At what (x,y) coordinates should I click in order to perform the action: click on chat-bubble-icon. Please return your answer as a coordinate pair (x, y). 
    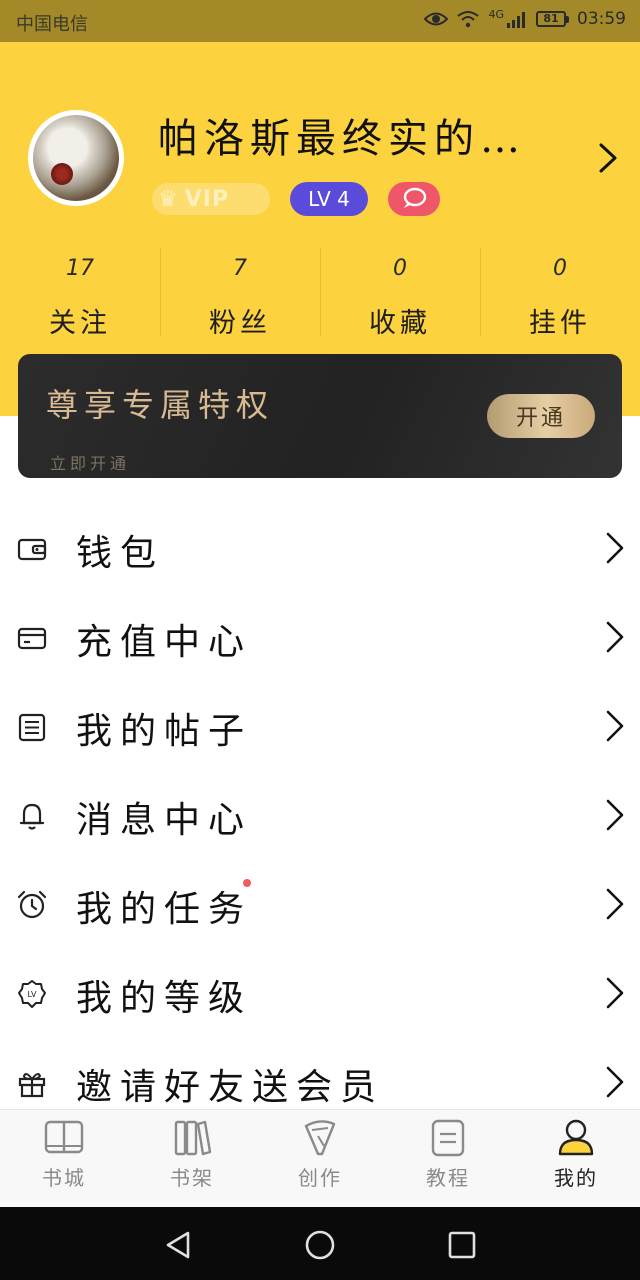
    Looking at the image, I should click on (415, 197).